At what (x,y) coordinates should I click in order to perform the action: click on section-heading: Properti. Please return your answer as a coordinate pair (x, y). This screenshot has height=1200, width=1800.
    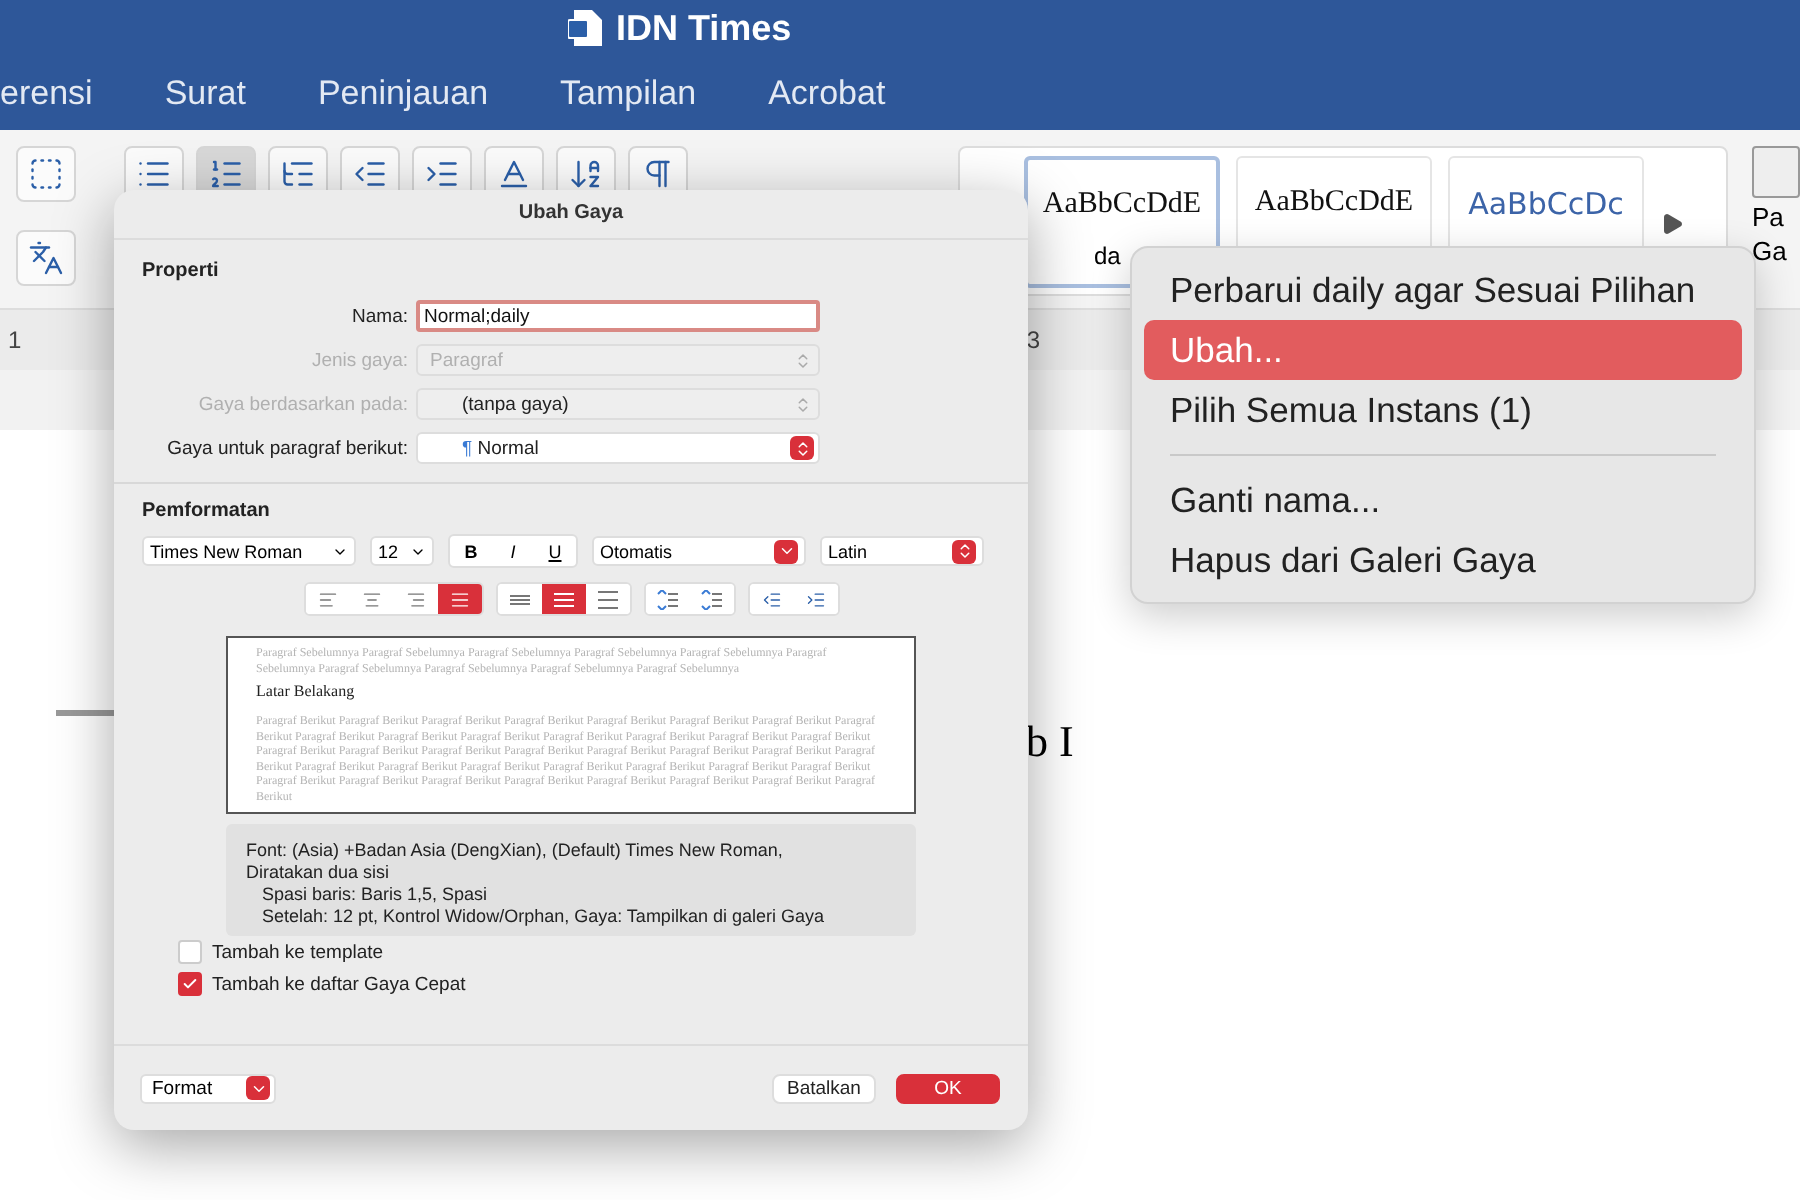
    Looking at the image, I should click on (181, 271).